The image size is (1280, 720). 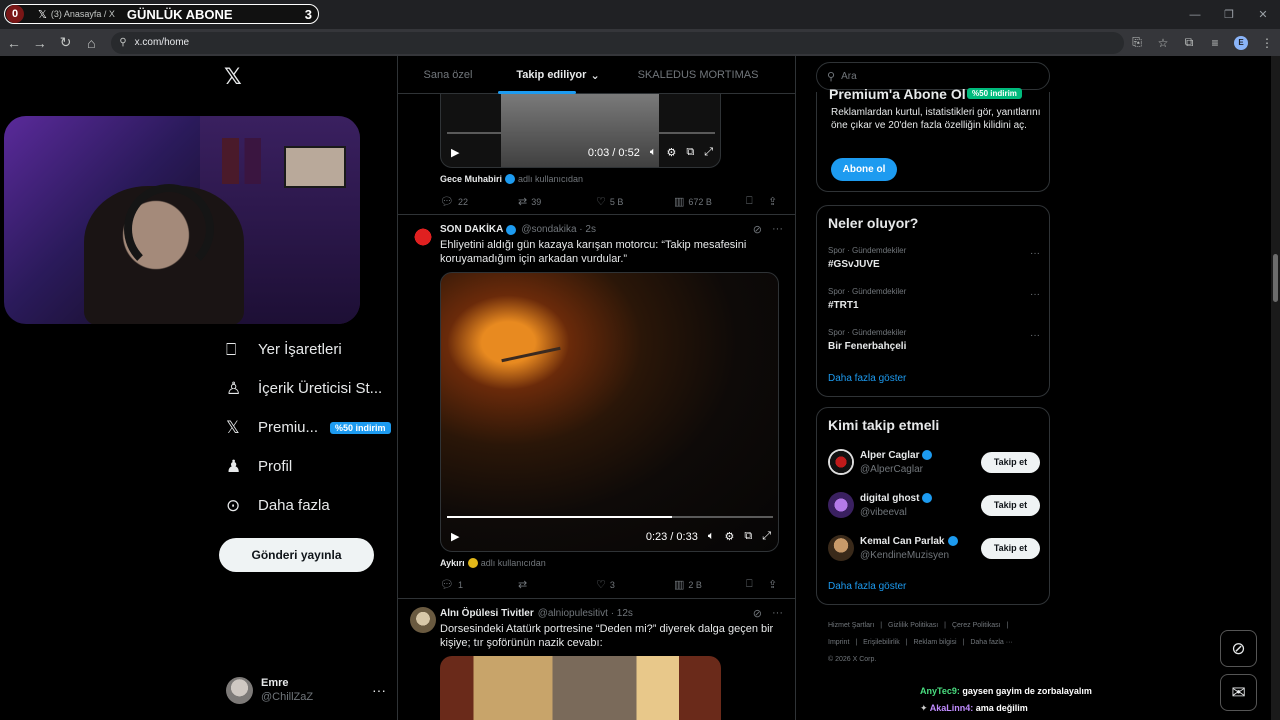 I want to click on suggestion-name: digital ghost, so click(x=889, y=498).